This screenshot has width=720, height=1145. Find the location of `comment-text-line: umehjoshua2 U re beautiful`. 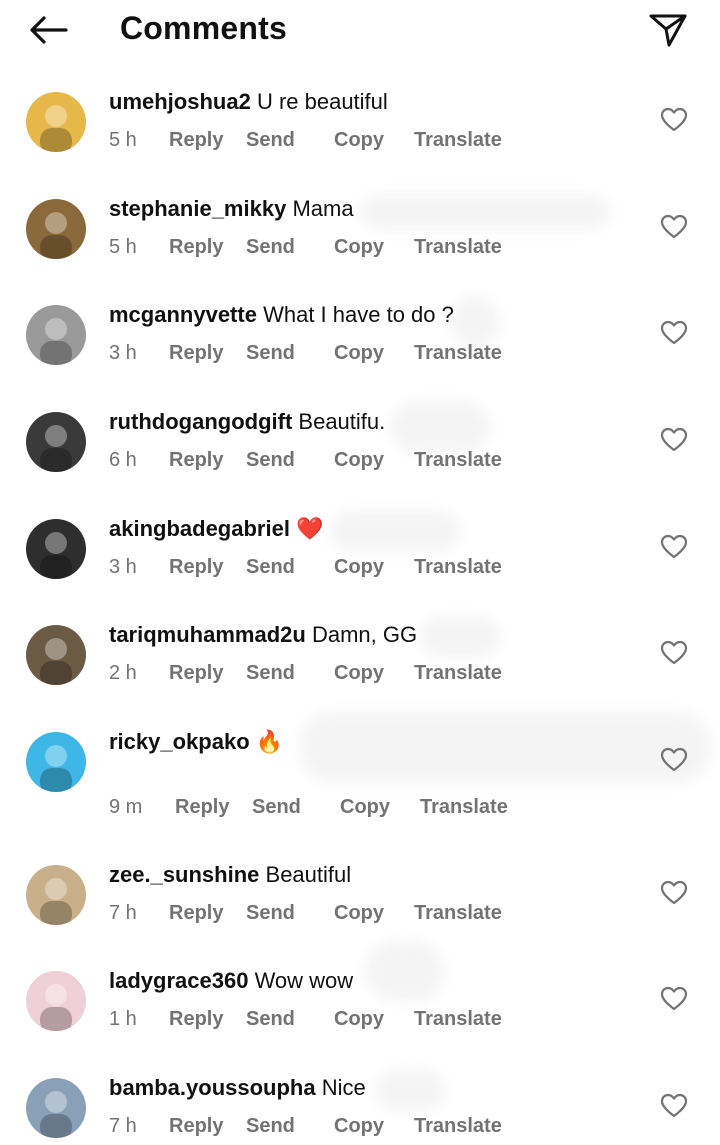

comment-text-line: umehjoshua2 U re beautiful is located at coordinates (248, 102).